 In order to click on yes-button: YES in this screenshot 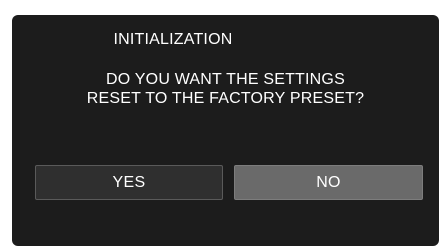, I will do `click(129, 182)`.